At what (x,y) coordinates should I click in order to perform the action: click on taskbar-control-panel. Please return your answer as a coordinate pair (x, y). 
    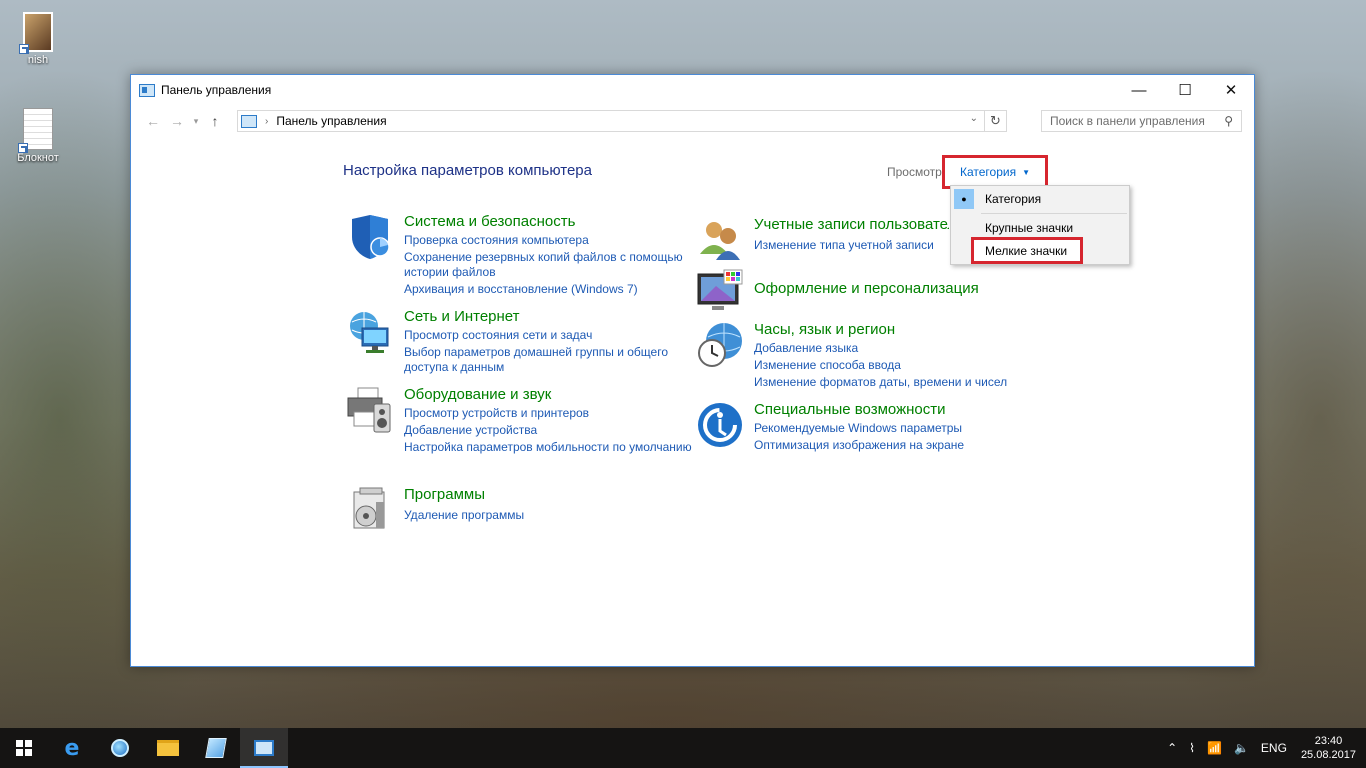
    Looking at the image, I should click on (264, 748).